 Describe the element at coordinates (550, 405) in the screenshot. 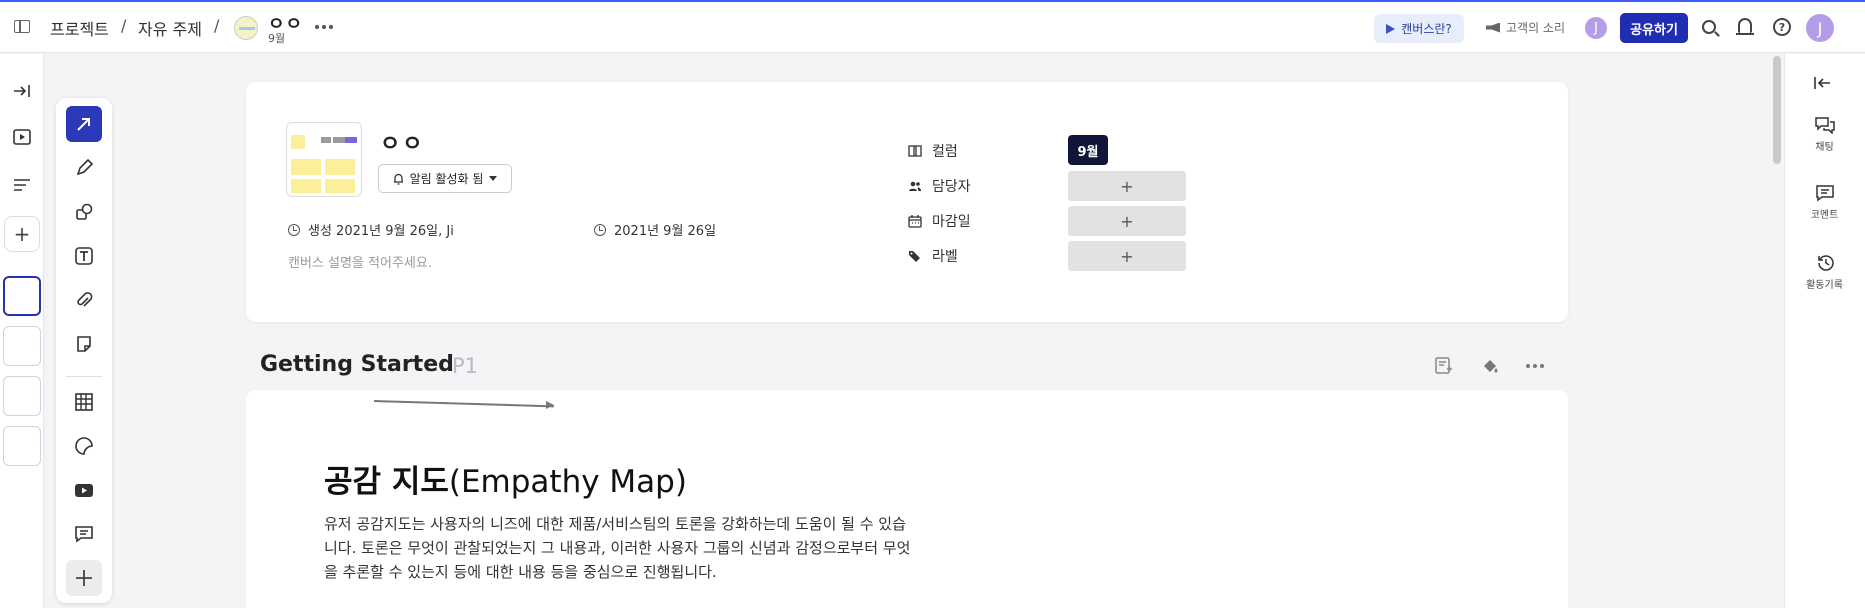

I see `connector-arrowhead` at that location.